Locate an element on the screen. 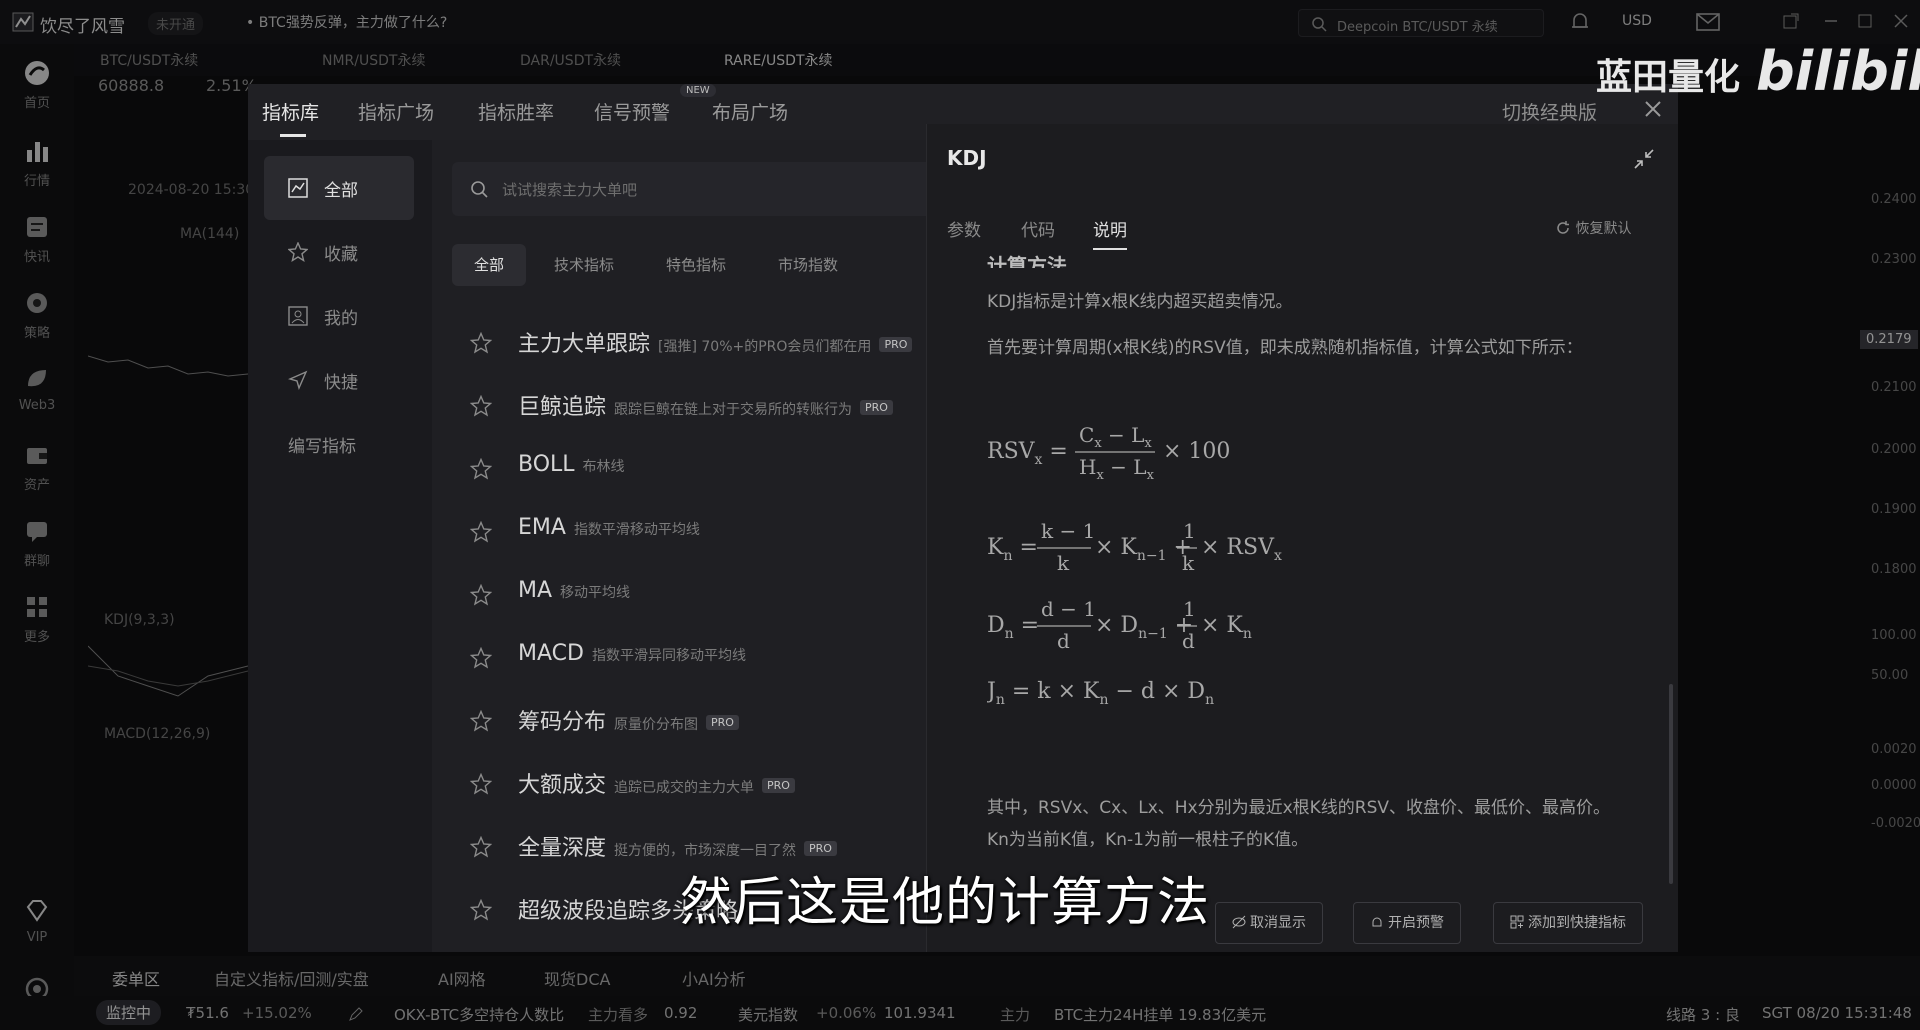 The width and height of the screenshot is (1920, 1030). tab-ai-grid: AI网格 is located at coordinates (462, 978).